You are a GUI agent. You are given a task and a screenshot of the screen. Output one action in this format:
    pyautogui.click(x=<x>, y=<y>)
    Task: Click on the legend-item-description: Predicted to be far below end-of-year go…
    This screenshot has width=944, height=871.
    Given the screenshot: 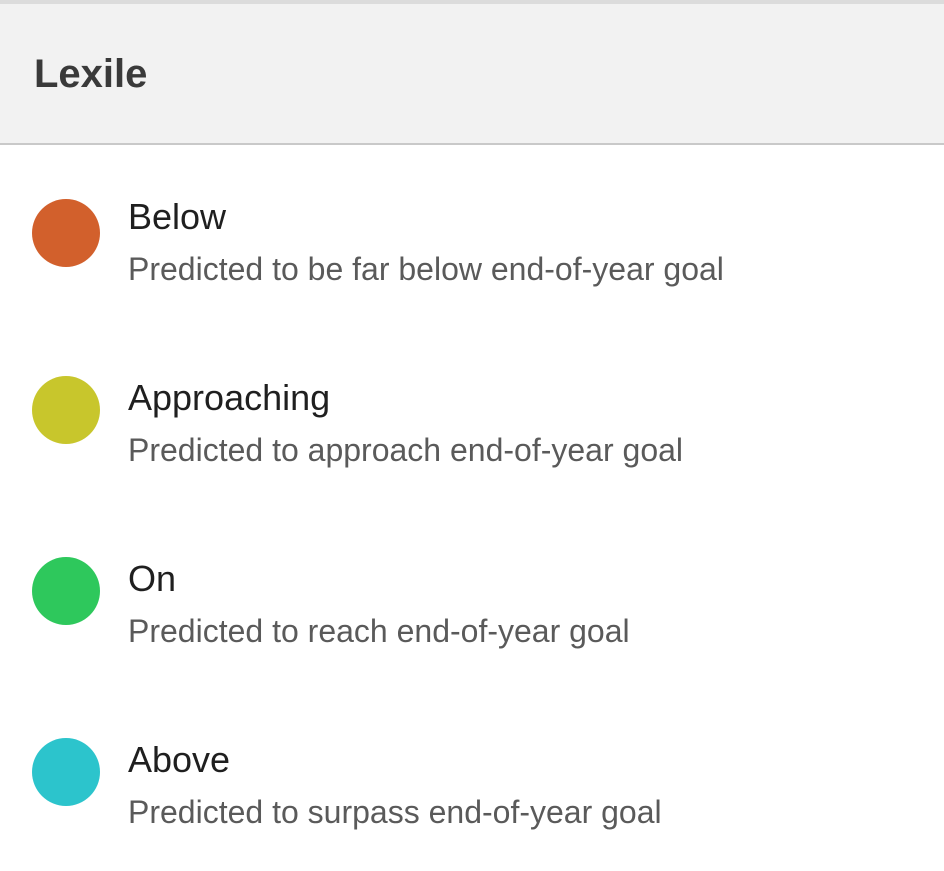 What is the action you would take?
    pyautogui.click(x=426, y=269)
    